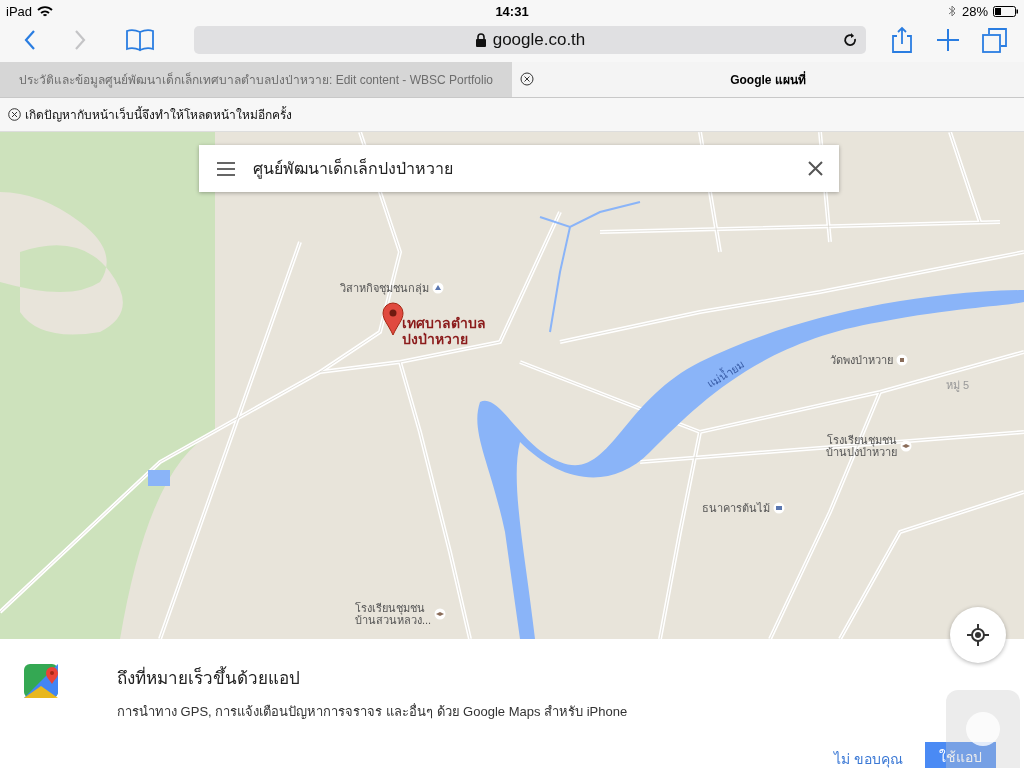  I want to click on pond, so click(159, 478).